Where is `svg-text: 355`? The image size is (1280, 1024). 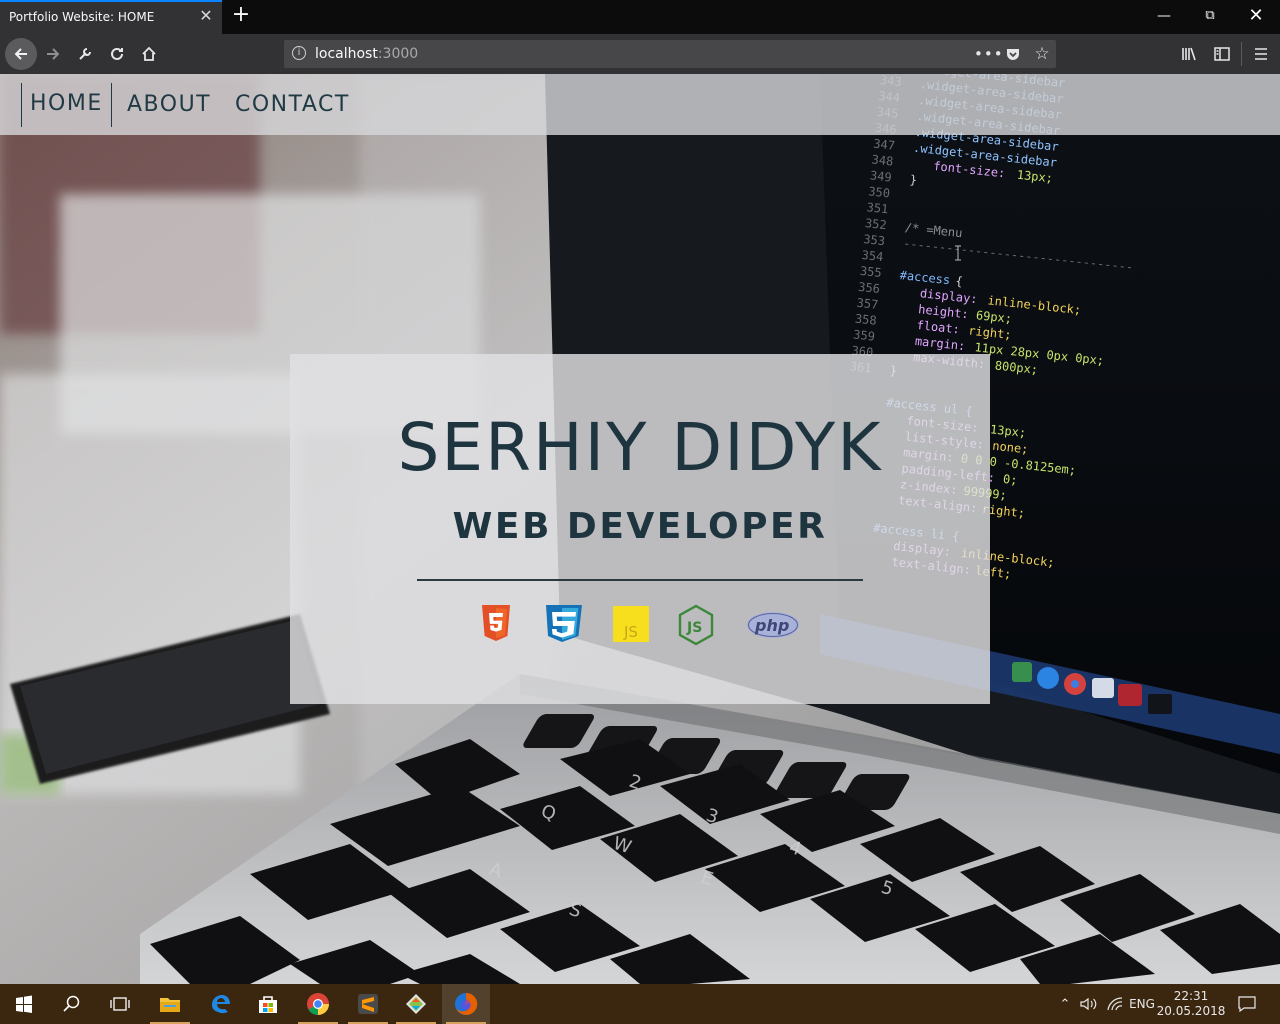 svg-text: 355 is located at coordinates (870, 272).